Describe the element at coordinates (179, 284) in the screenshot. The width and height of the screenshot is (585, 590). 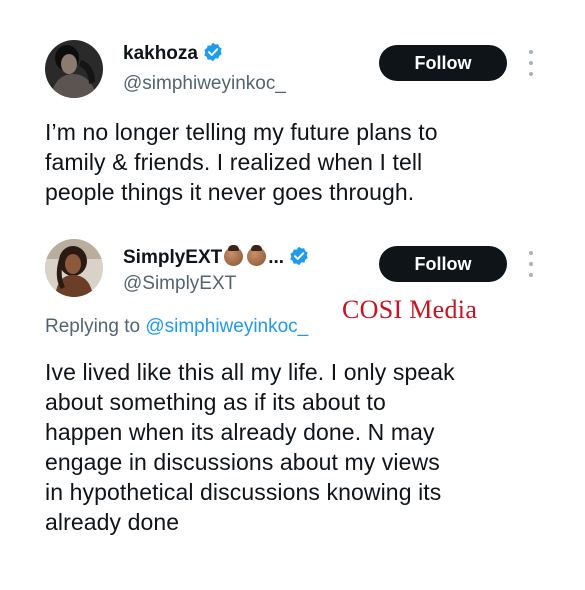
I see `handle: @SimplyEXT` at that location.